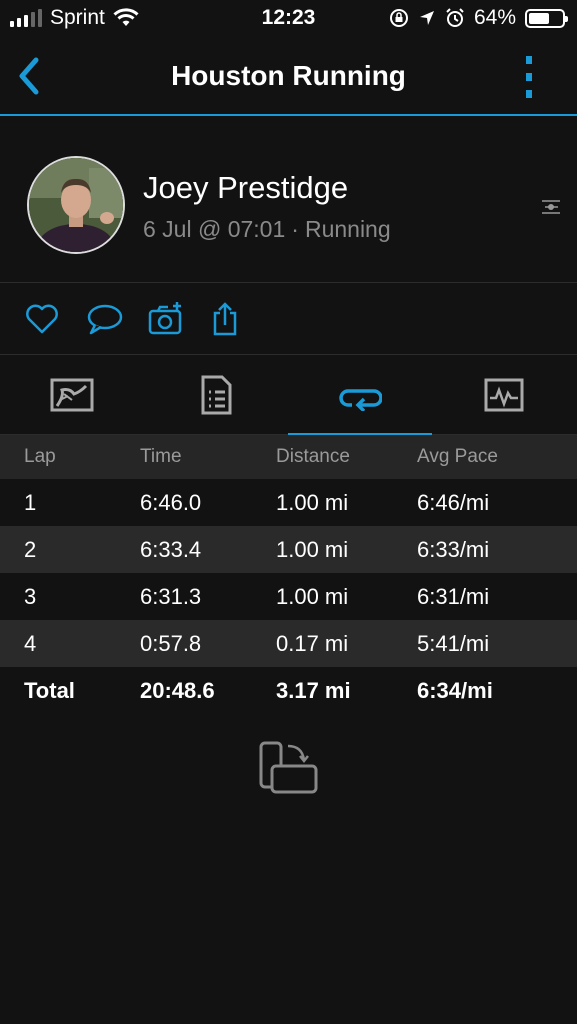 Image resolution: width=577 pixels, height=1024 pixels. Describe the element at coordinates (551, 207) in the screenshot. I see `running-icon` at that location.